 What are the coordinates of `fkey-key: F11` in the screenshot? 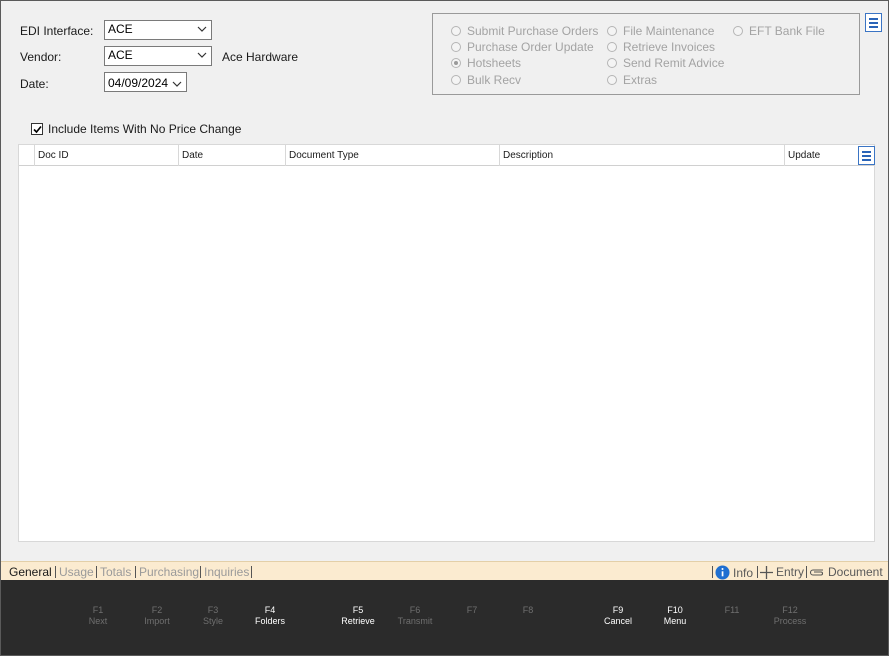 It's located at (732, 610).